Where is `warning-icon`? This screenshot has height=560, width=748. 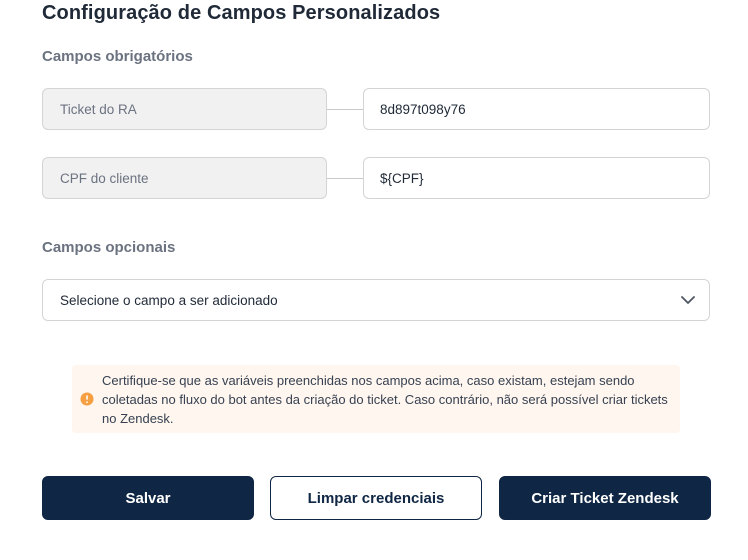 warning-icon is located at coordinates (87, 399).